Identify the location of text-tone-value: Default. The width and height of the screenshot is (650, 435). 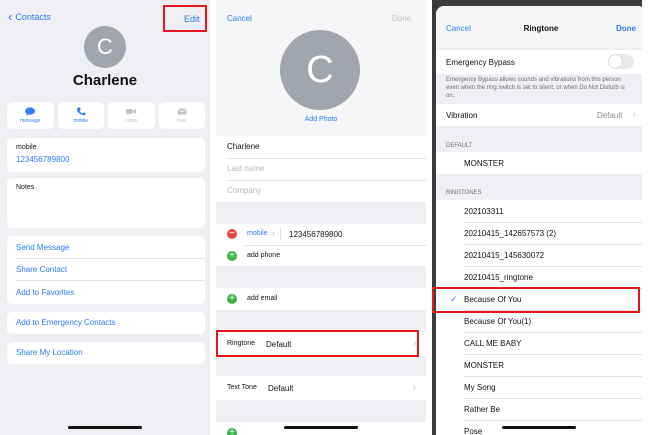
(281, 388).